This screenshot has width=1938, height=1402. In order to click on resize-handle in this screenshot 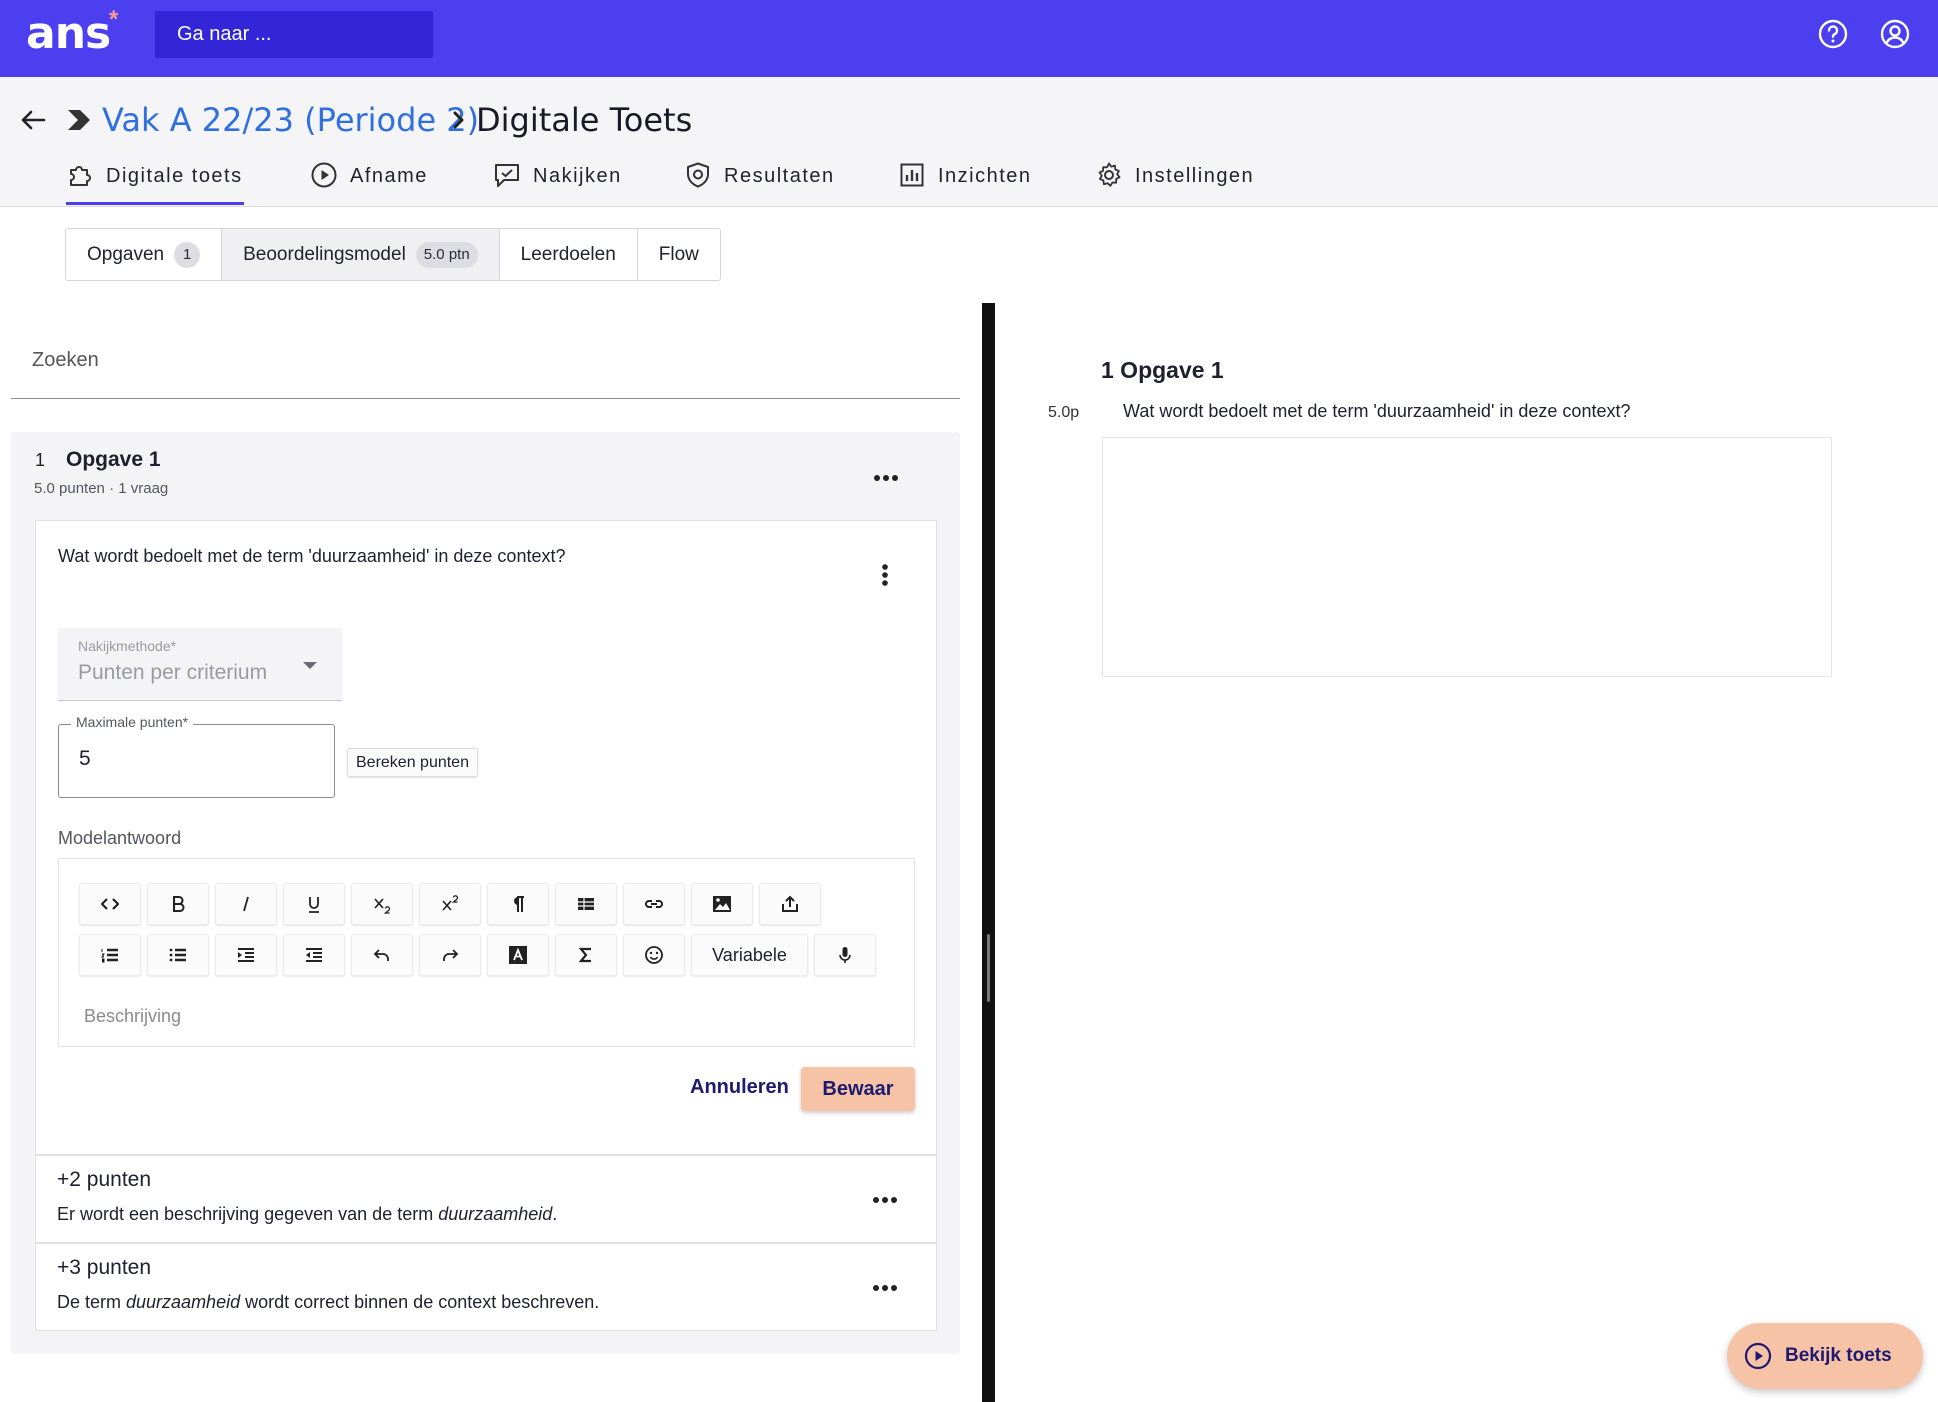, I will do `click(988, 968)`.